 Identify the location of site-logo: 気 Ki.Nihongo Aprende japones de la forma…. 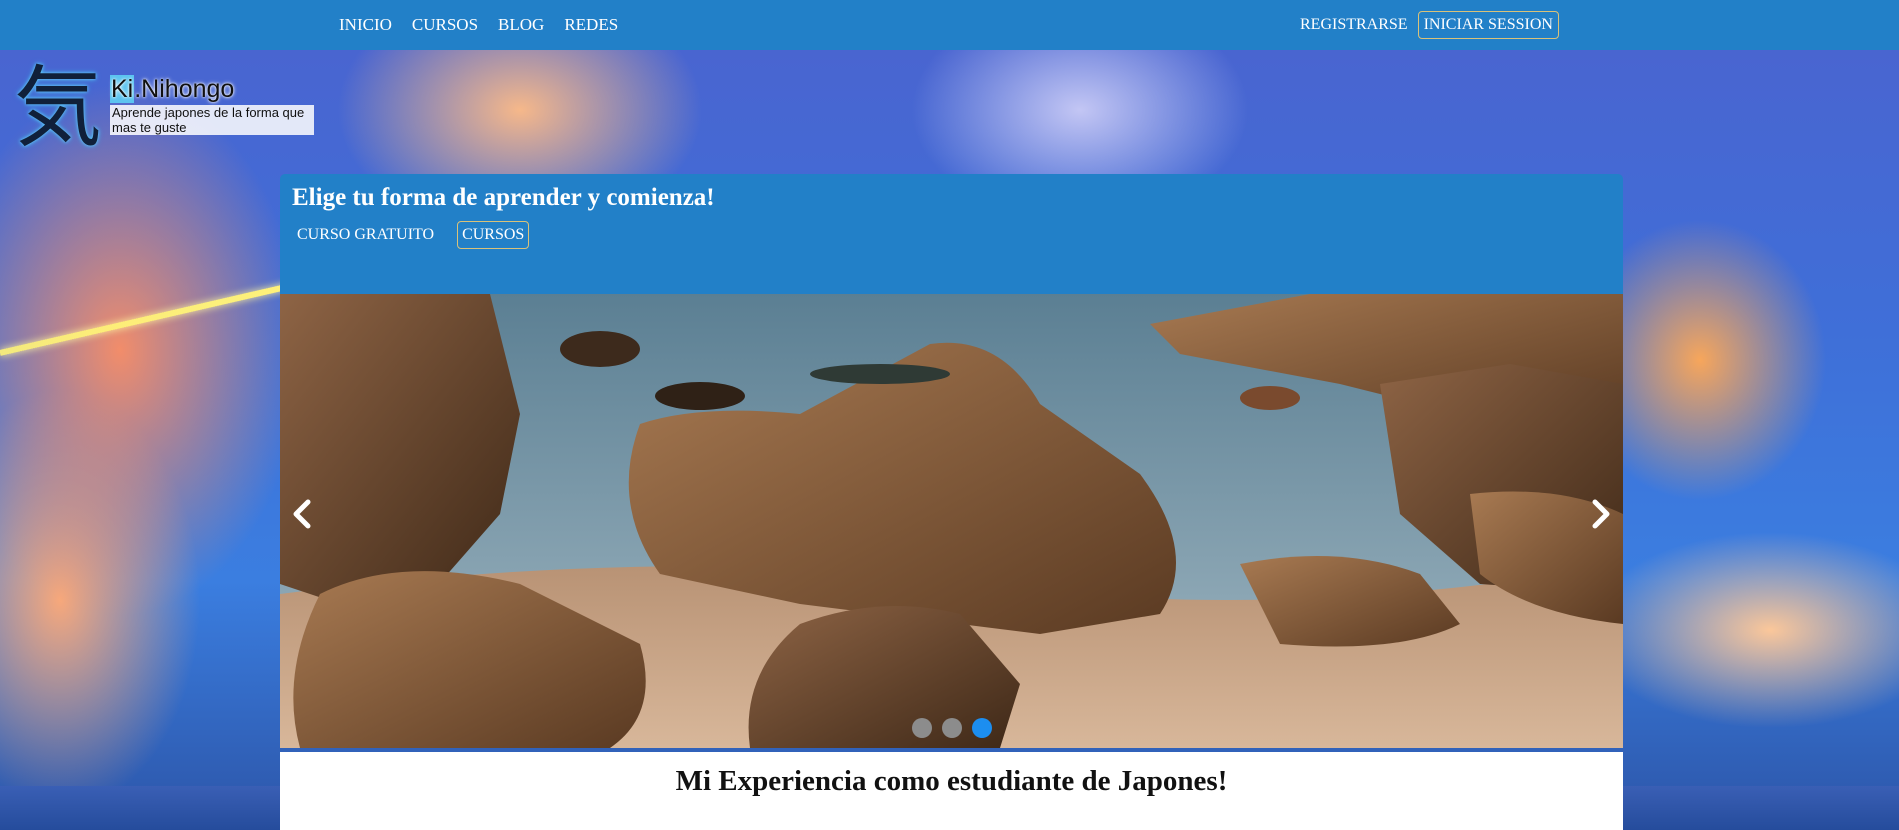
(164, 108).